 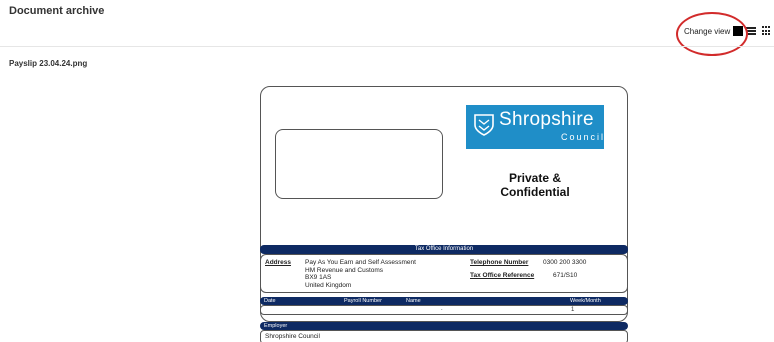 I want to click on grid-view-icon, so click(x=767, y=31).